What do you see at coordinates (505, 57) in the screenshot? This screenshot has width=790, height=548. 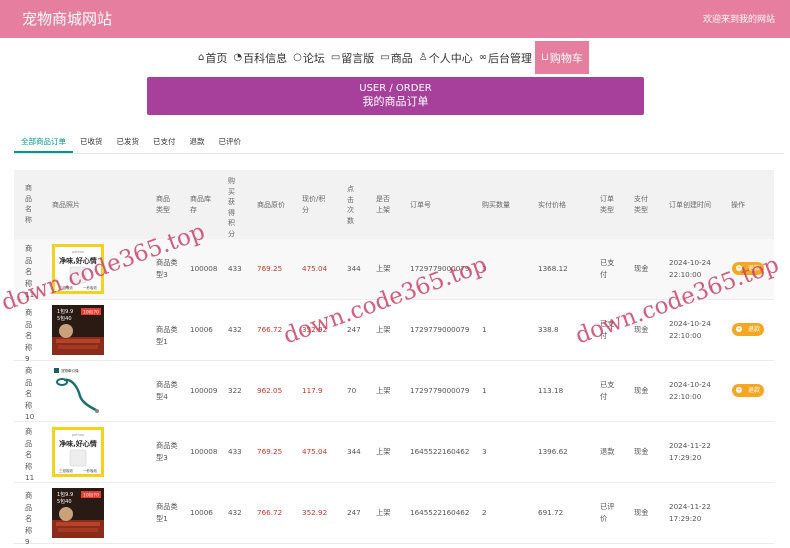 I see `nav-admin: ∞ 后台管理` at bounding box center [505, 57].